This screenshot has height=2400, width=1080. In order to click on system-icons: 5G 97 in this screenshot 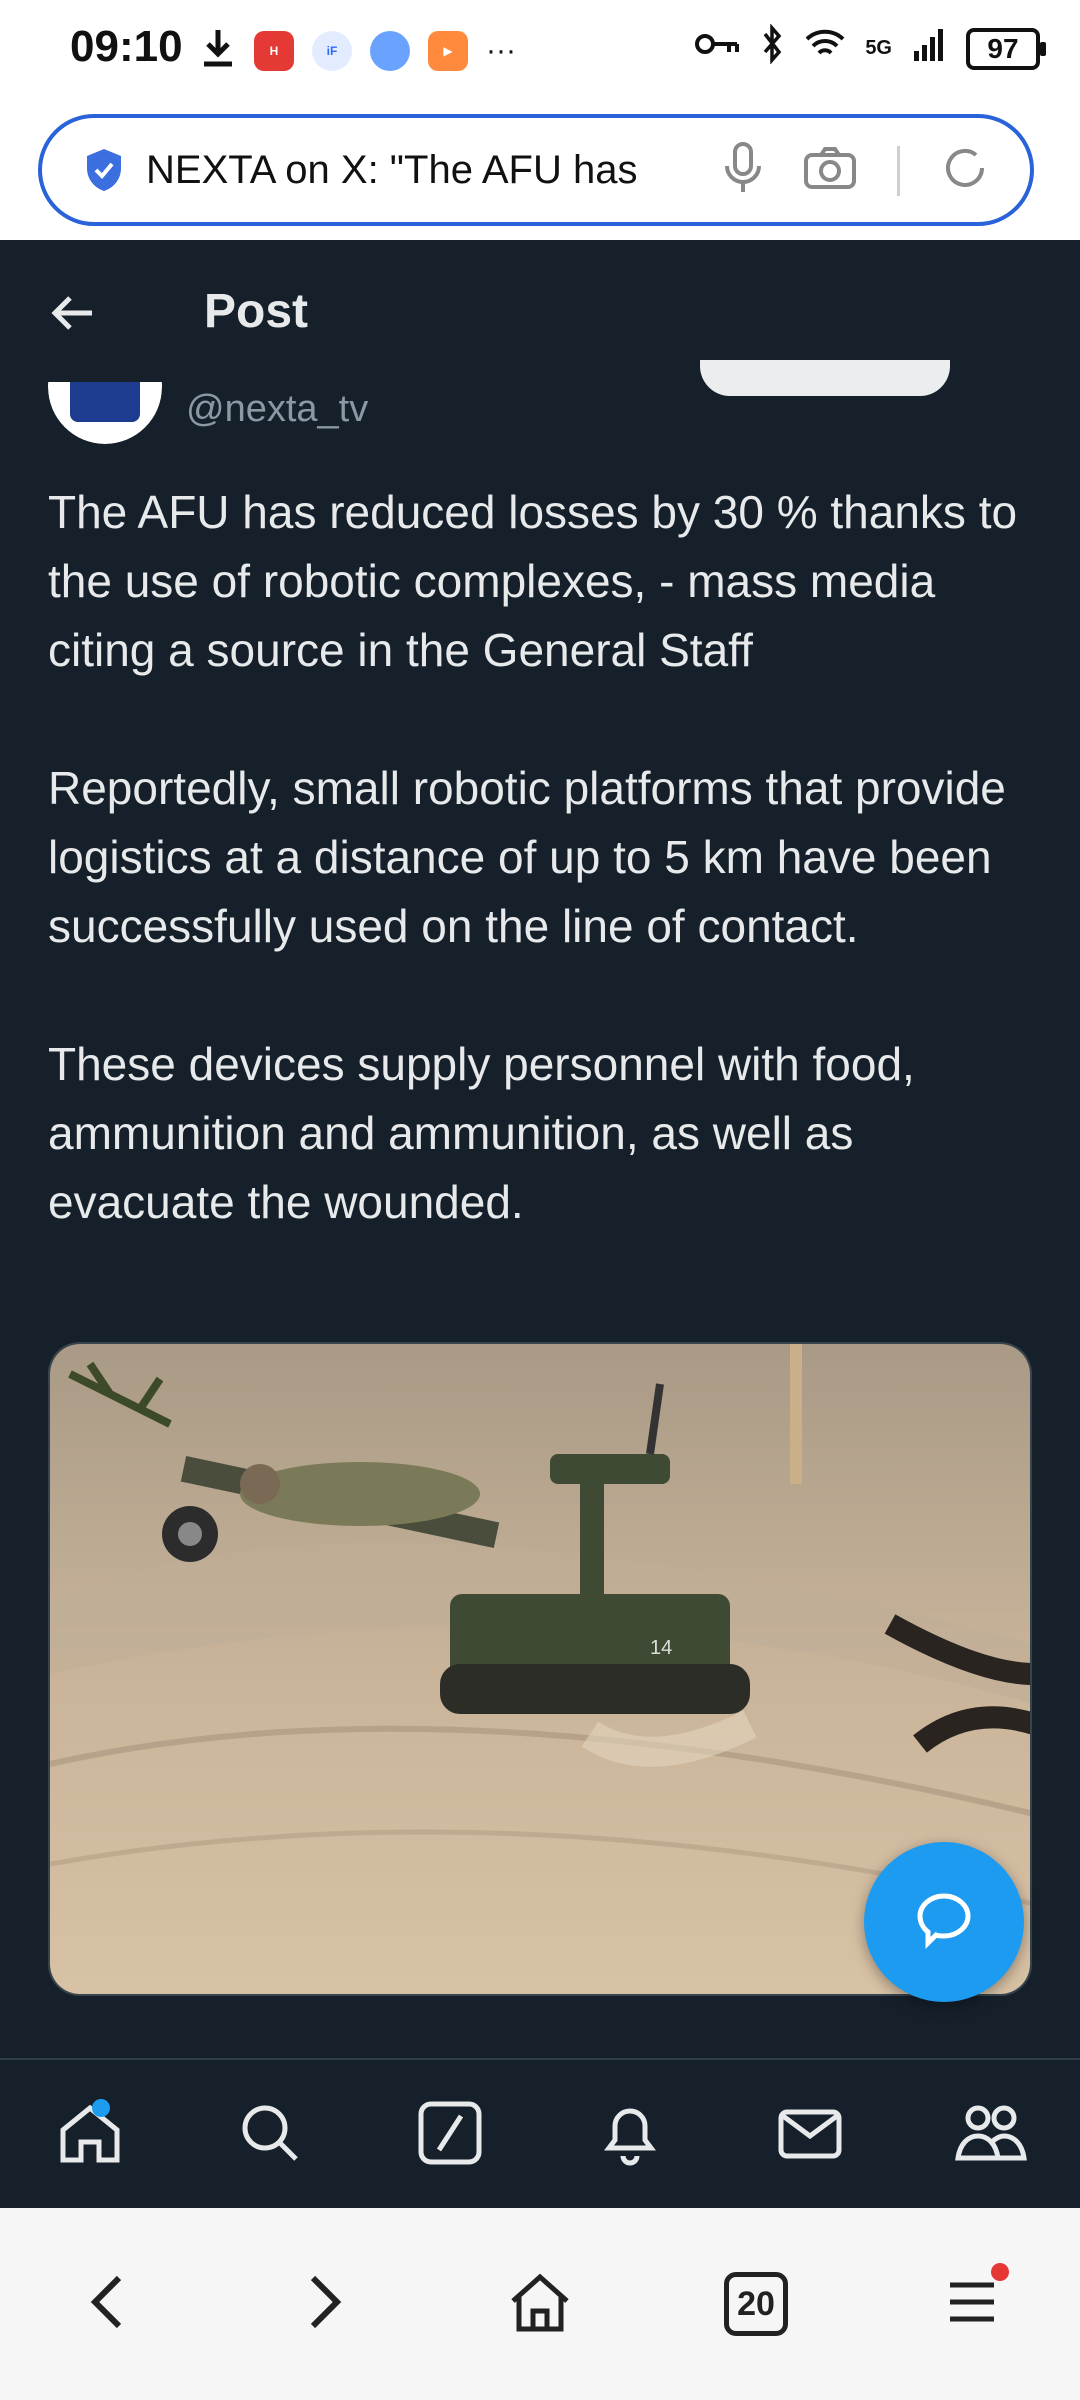, I will do `click(870, 48)`.